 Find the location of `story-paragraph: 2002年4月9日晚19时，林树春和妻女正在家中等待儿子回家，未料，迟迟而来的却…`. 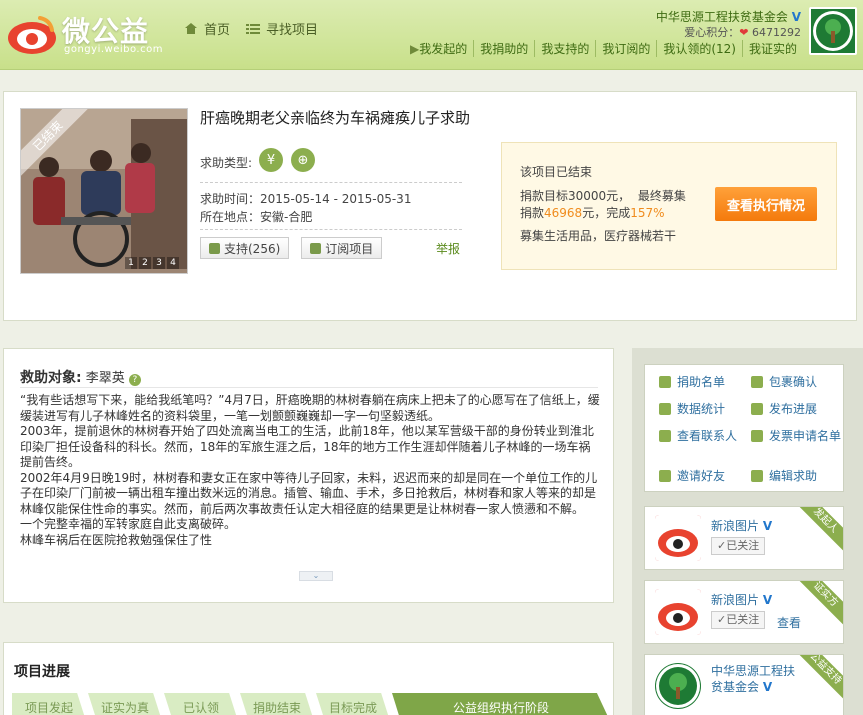

story-paragraph: 2002年4月9日晚19时，林树春和妻女正在家中等待儿子回家，未料，迟迟而来的却… is located at coordinates (309, 493).